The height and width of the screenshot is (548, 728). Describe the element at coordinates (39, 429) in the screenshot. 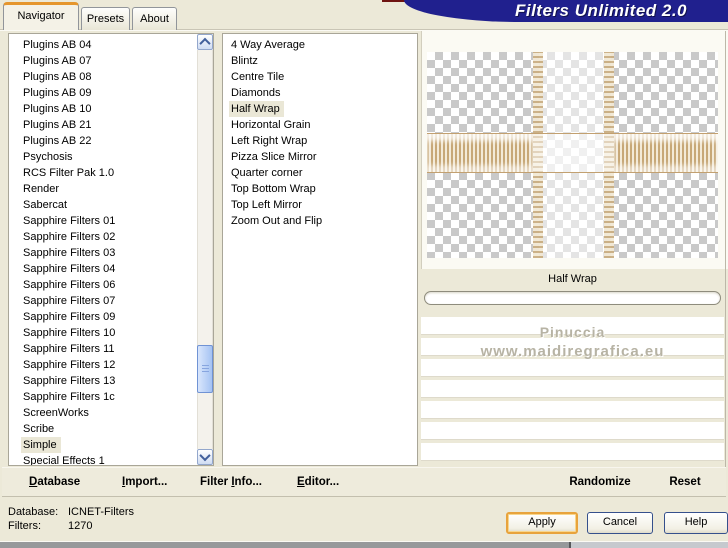

I see `category-list-item: Scribe` at that location.